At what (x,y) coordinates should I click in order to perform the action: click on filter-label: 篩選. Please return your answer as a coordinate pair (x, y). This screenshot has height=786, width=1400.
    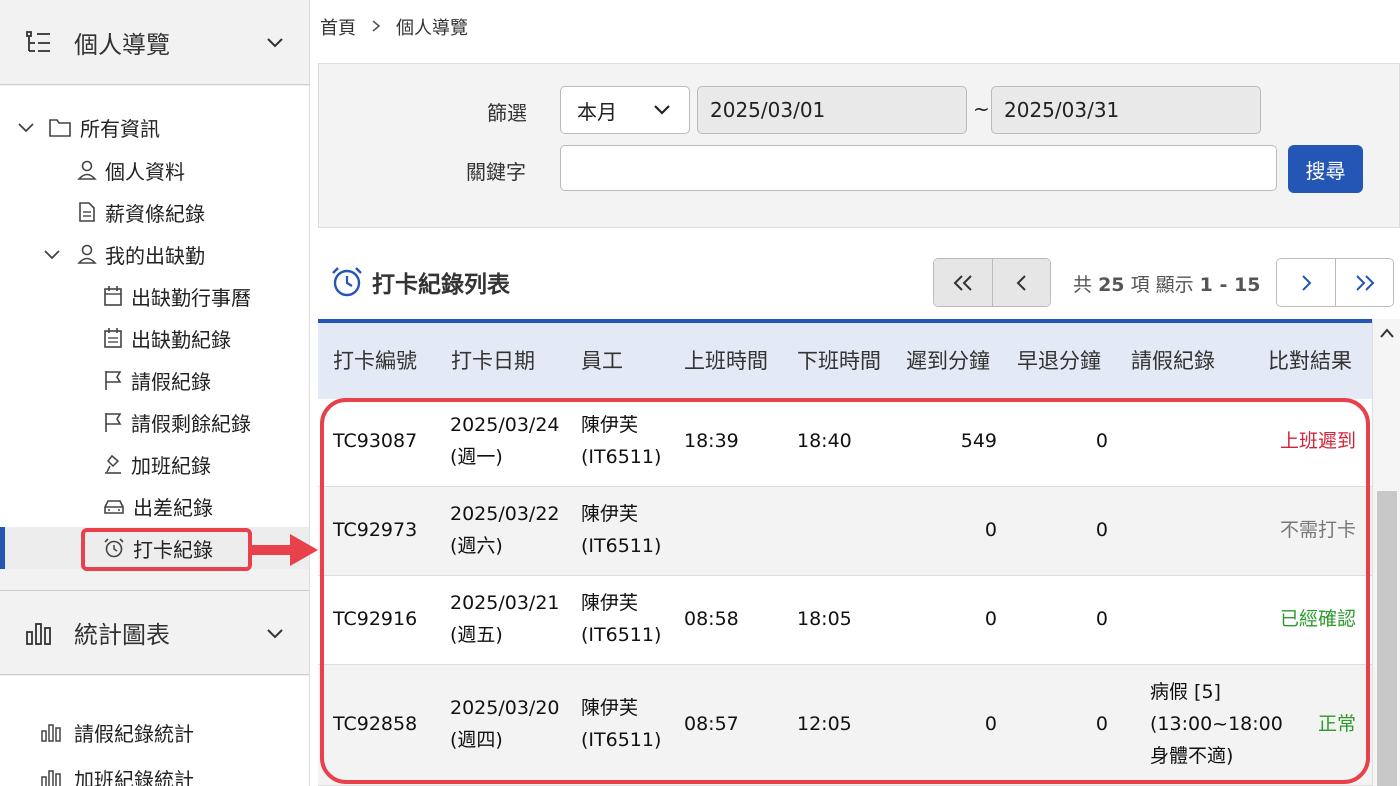
    Looking at the image, I should click on (507, 113).